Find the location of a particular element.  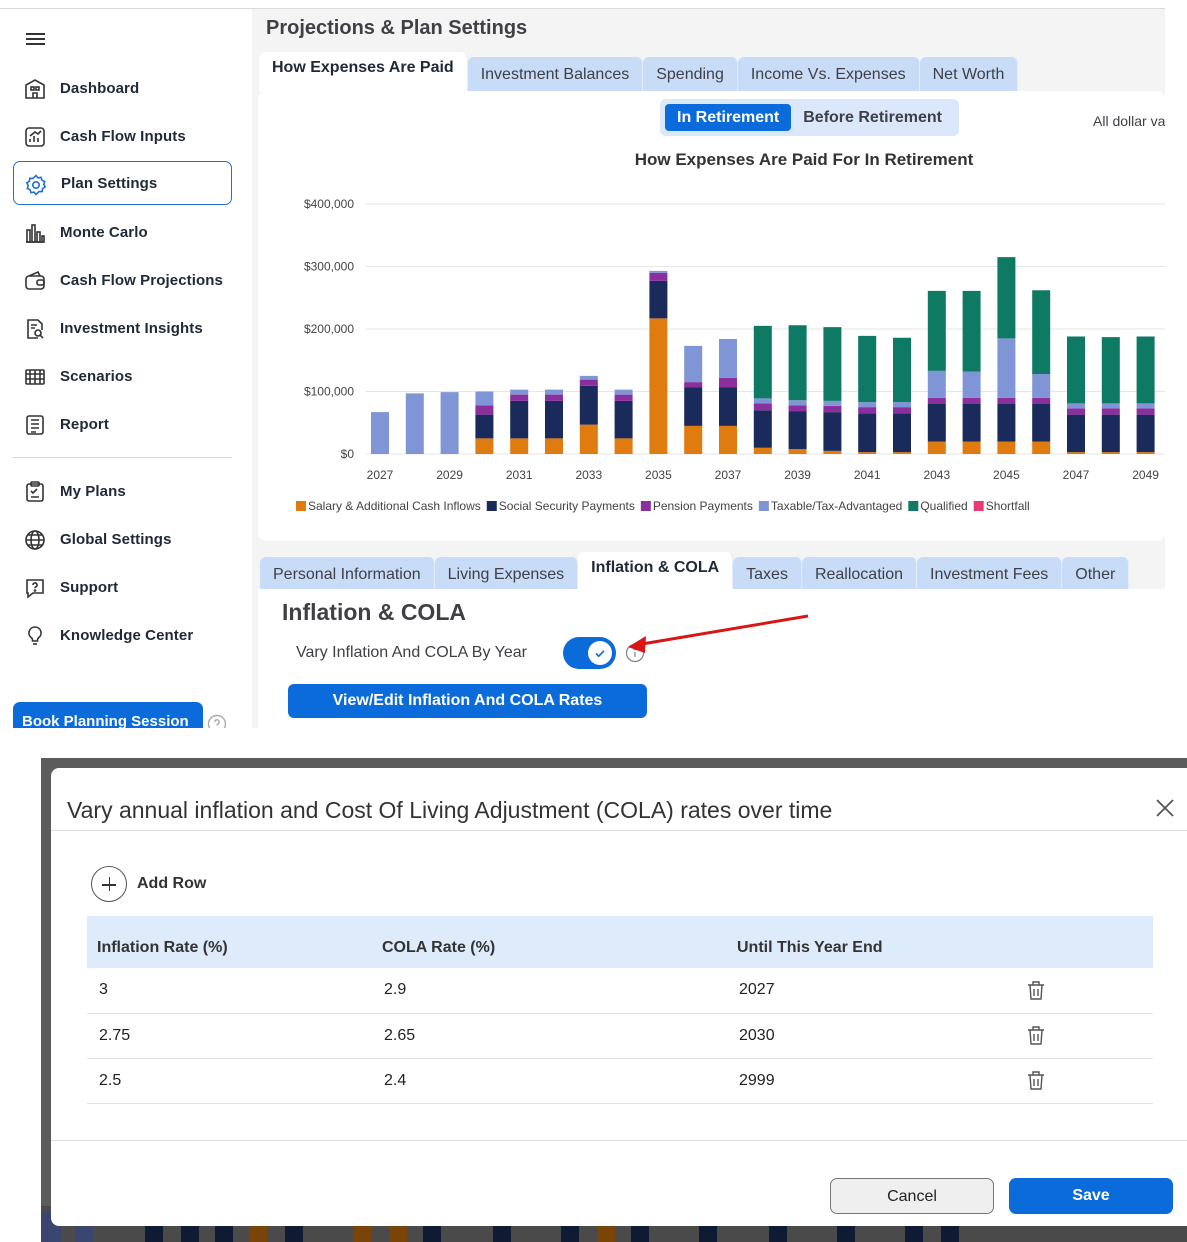

sidebar-item-cash-flow-inputs: Cash Flow Inputs is located at coordinates (122, 136).